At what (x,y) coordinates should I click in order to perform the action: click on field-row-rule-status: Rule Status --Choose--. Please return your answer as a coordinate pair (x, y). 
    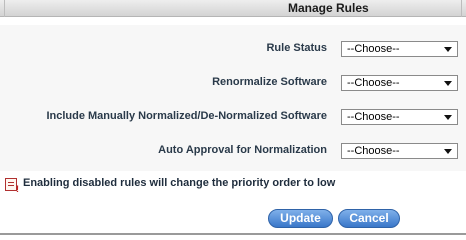
    Looking at the image, I should click on (233, 49).